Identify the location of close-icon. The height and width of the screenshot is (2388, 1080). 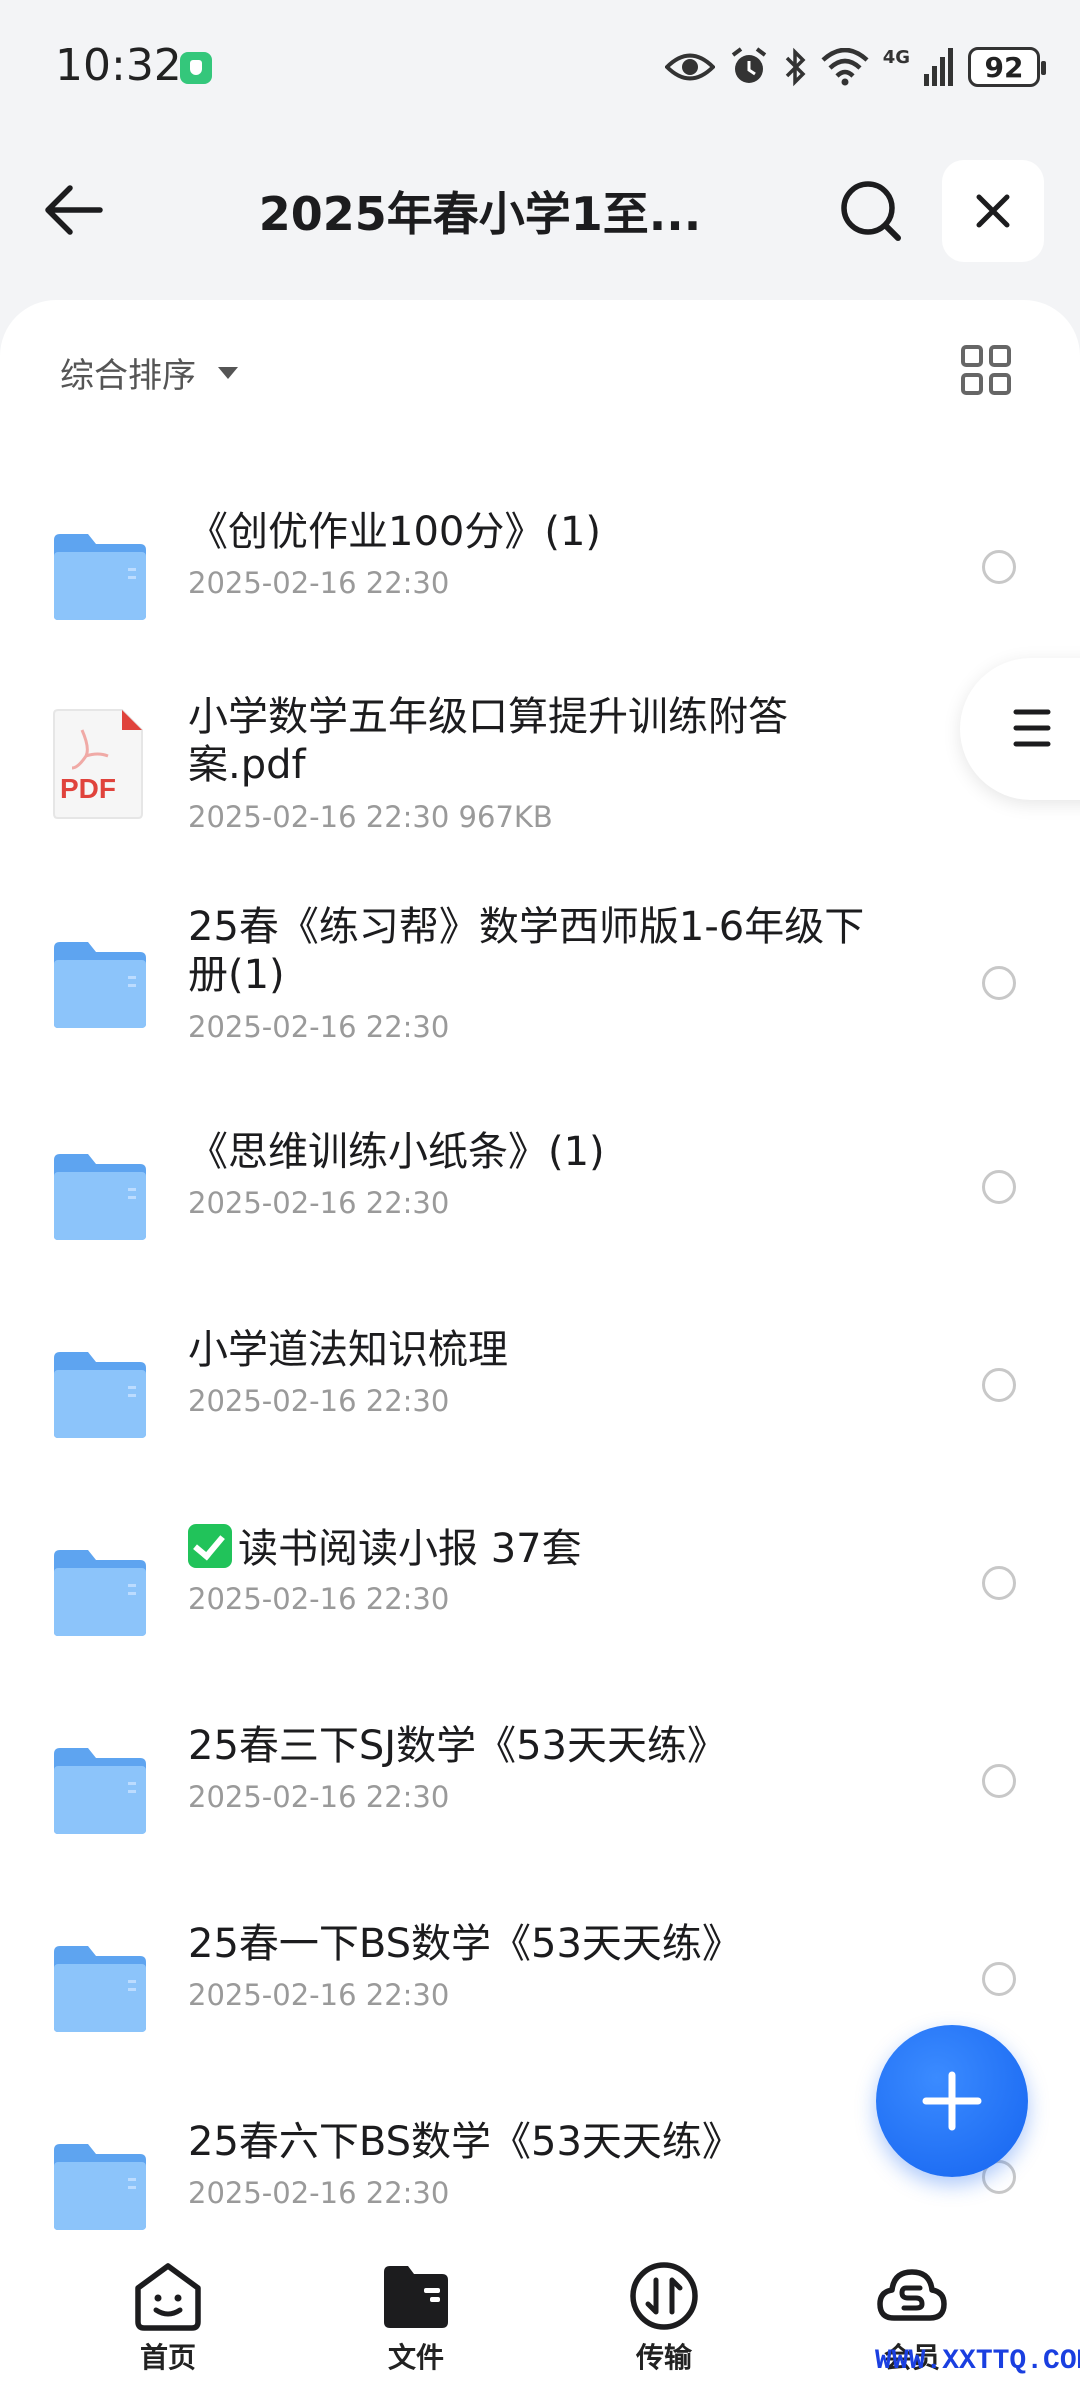
(993, 211).